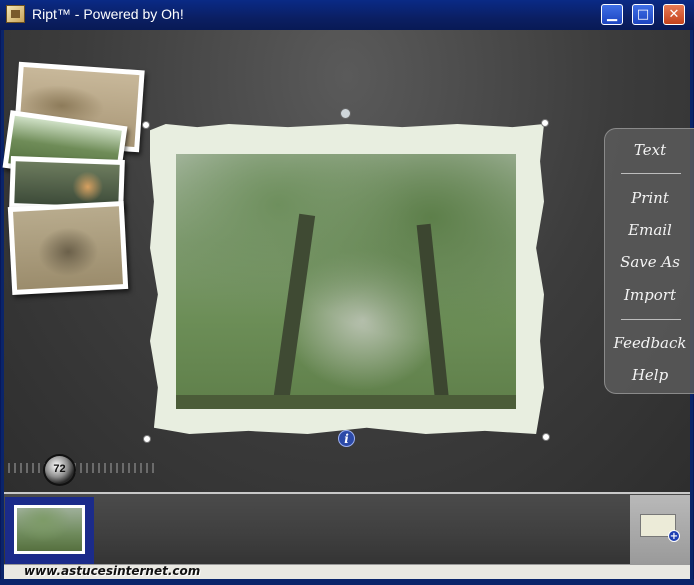  Describe the element at coordinates (649, 150) in the screenshot. I see `menu-text: Text` at that location.